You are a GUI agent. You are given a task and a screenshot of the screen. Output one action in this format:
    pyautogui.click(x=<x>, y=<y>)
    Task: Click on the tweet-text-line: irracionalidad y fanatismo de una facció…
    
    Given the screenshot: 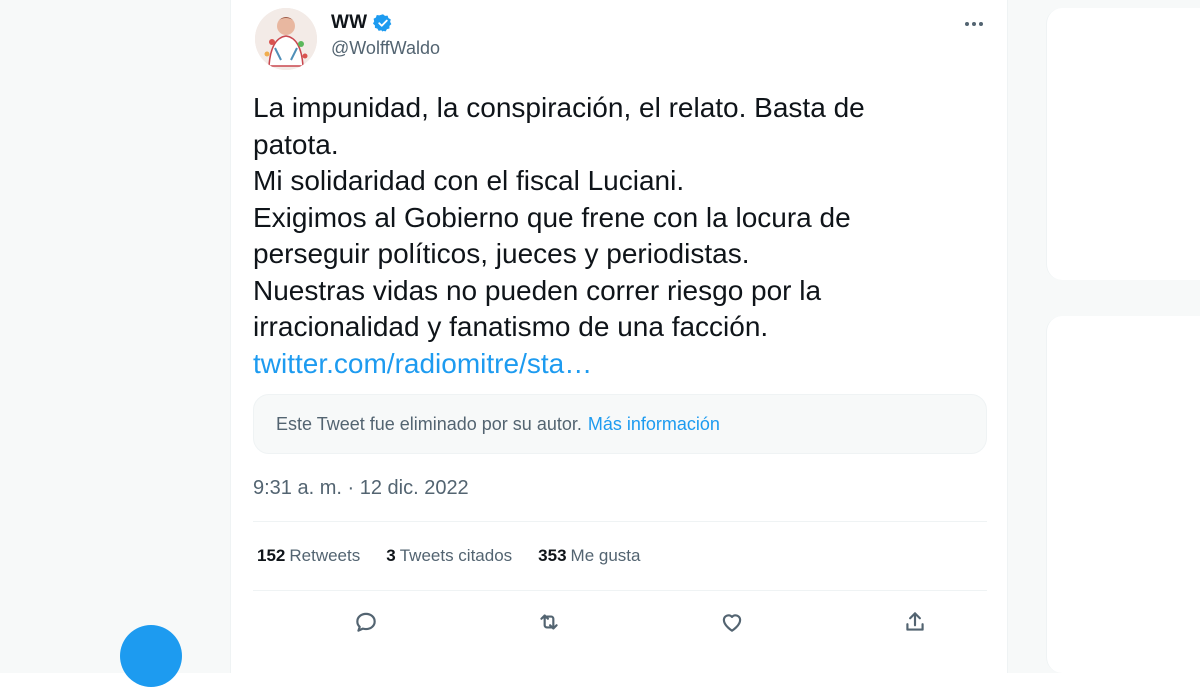 What is the action you would take?
    pyautogui.click(x=511, y=326)
    